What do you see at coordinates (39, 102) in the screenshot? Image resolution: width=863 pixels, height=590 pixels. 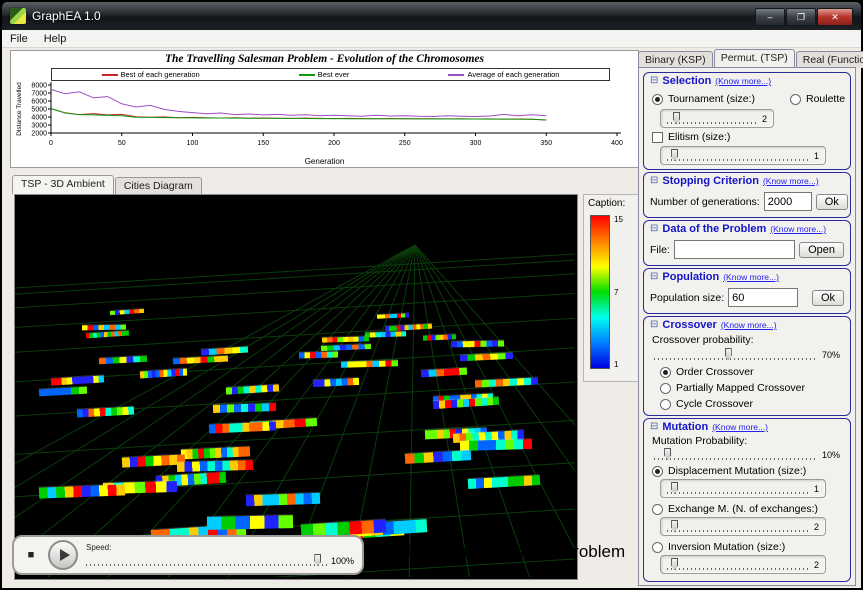 I see `svg-text: 6000` at bounding box center [39, 102].